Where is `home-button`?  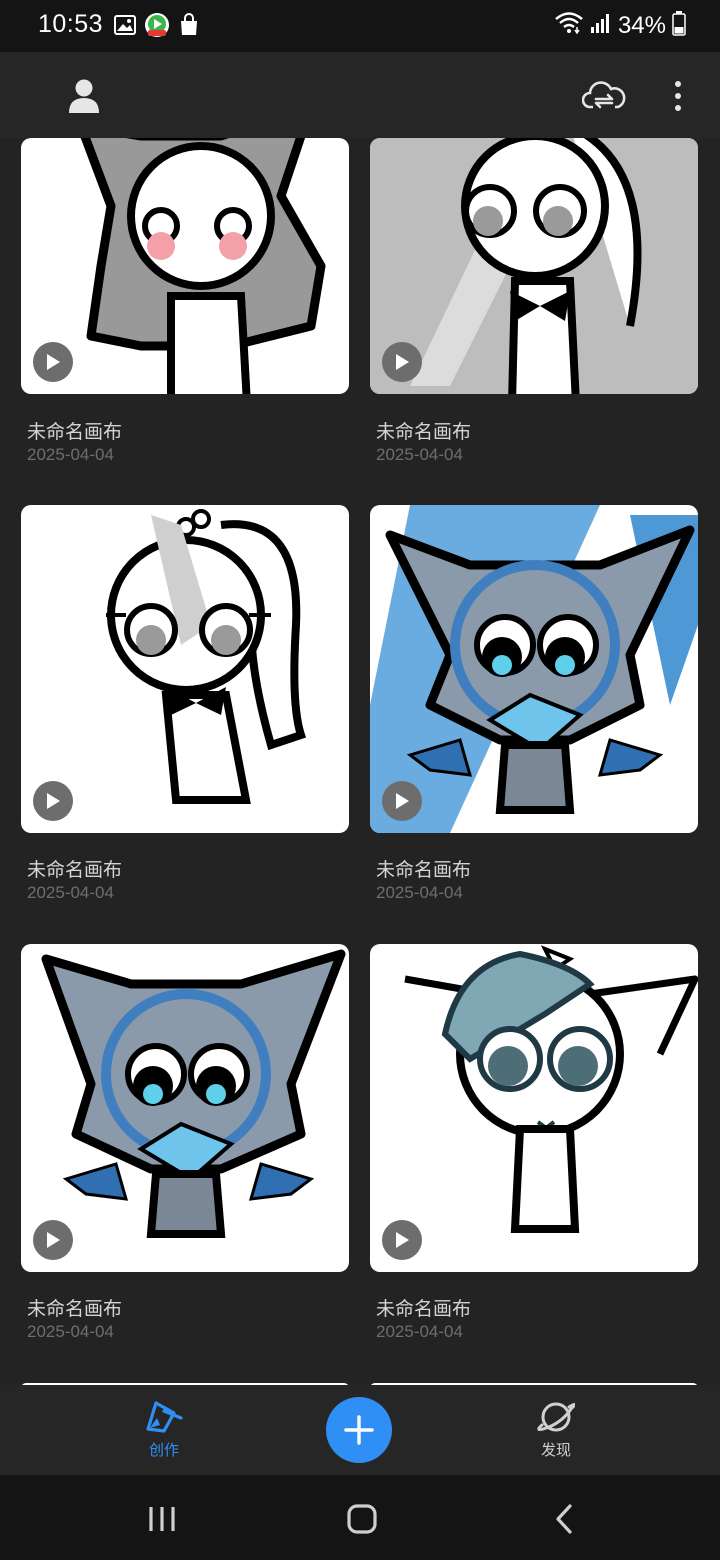
home-button is located at coordinates (362, 1519).